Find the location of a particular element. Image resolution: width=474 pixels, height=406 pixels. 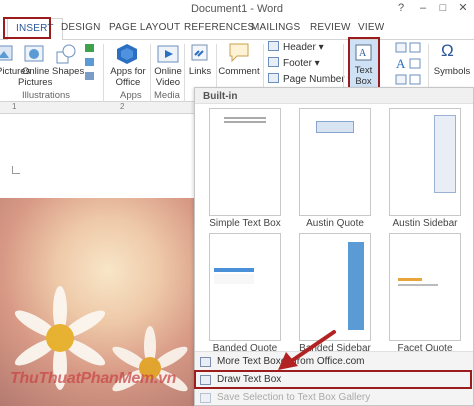

thumb-simple-text-box-label: Simple Text Box is located at coordinates (245, 223).